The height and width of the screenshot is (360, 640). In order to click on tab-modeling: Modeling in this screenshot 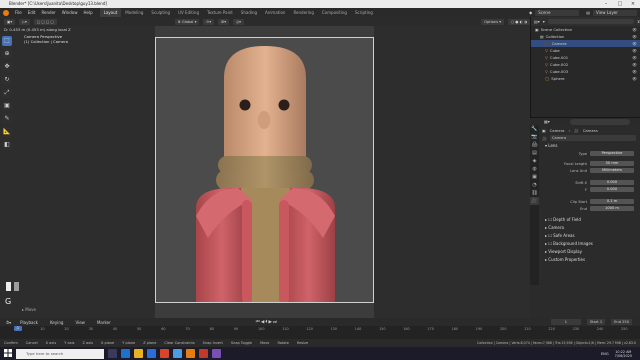, I will do `click(134, 12)`.